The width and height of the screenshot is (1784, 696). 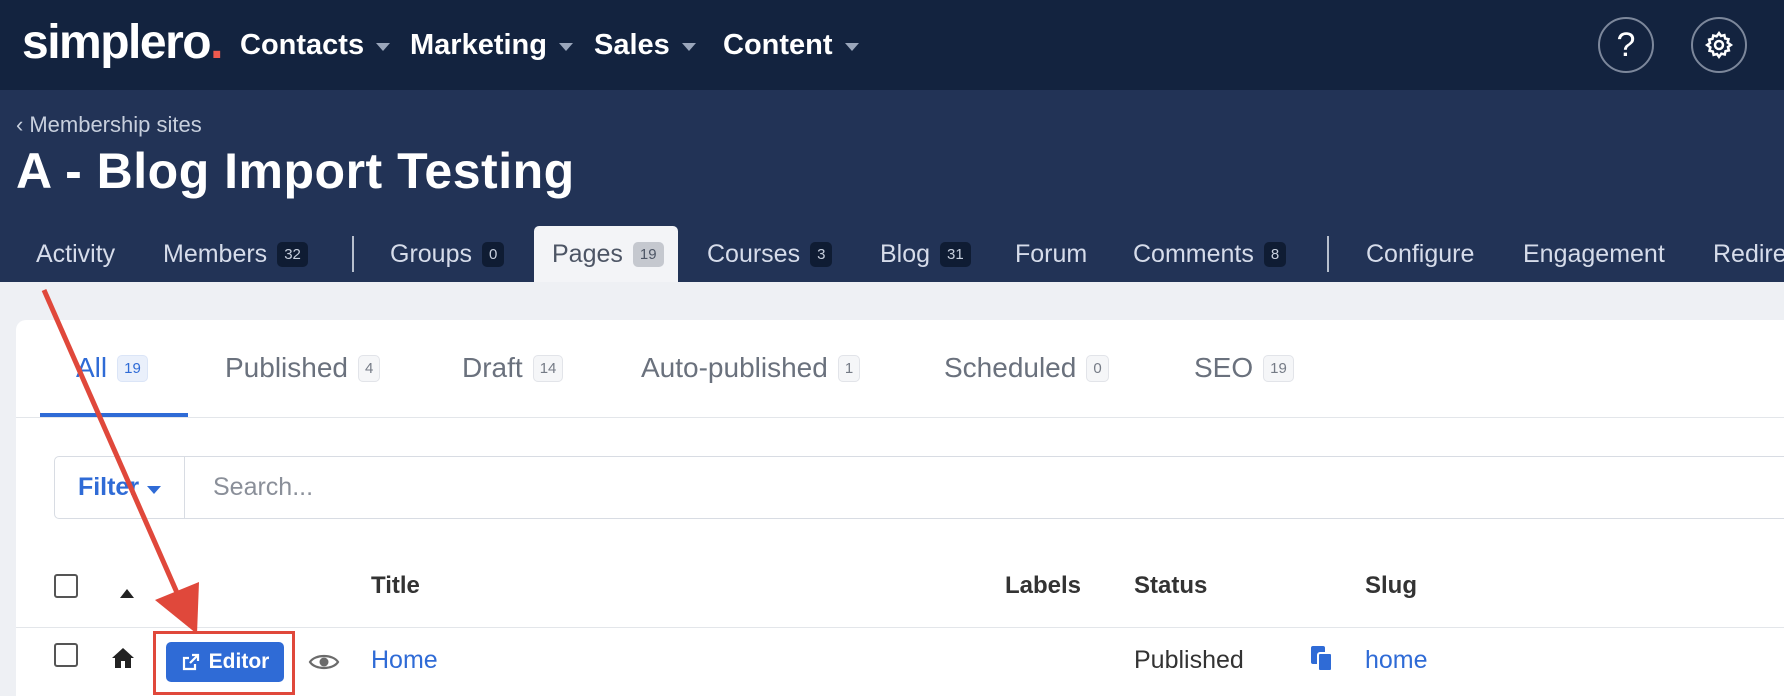 I want to click on tab-redirects: Redire, so click(x=1748, y=254).